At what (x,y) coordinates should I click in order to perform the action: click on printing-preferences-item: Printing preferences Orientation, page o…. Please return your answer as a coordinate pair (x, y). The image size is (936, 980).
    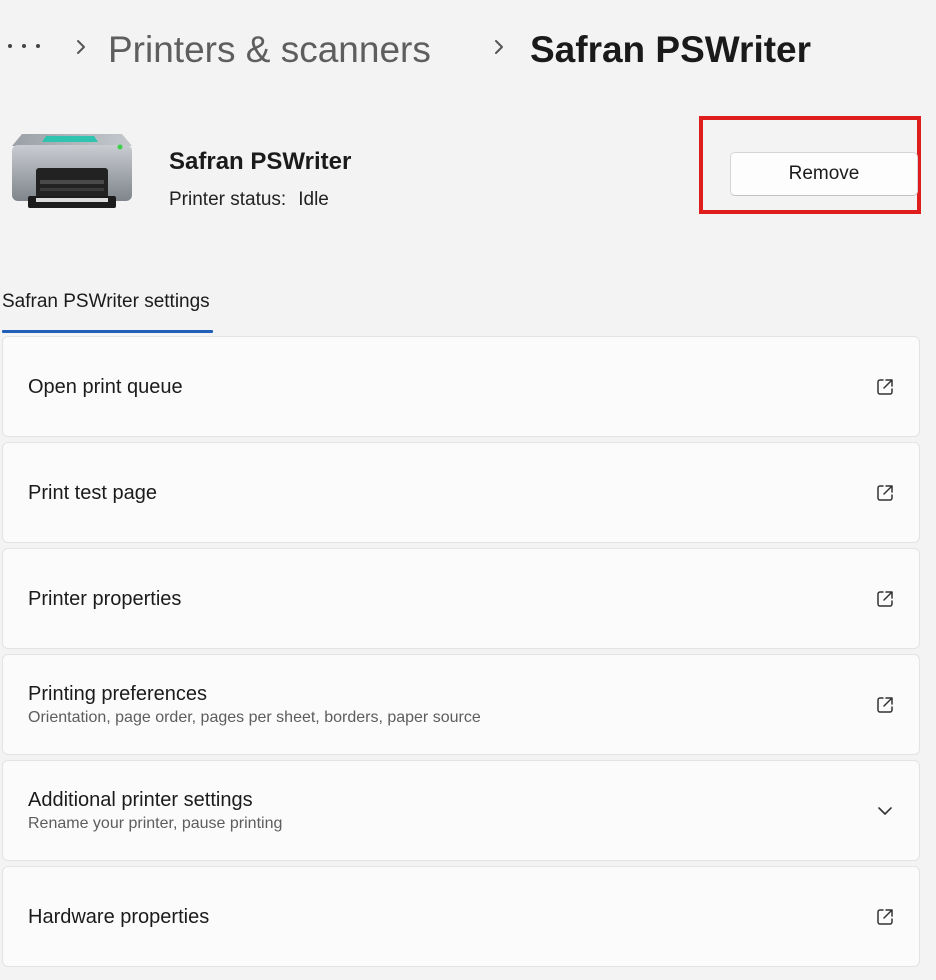
    Looking at the image, I should click on (461, 704).